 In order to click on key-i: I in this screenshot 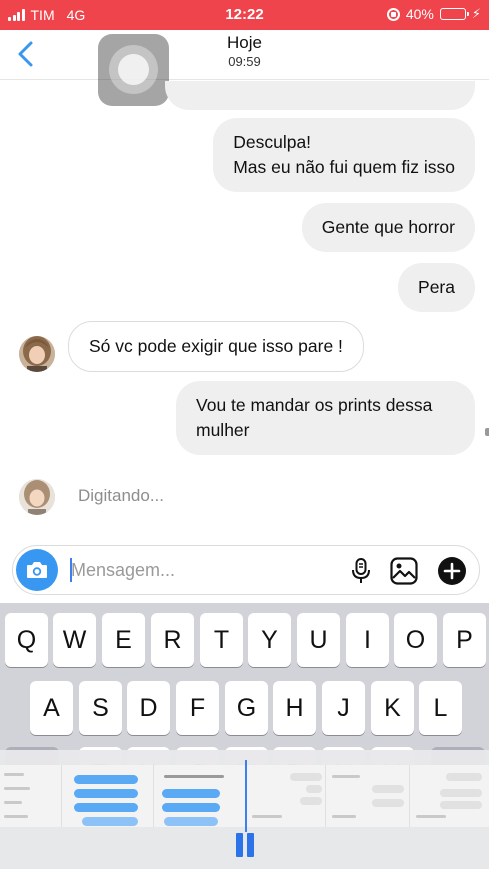, I will do `click(367, 640)`.